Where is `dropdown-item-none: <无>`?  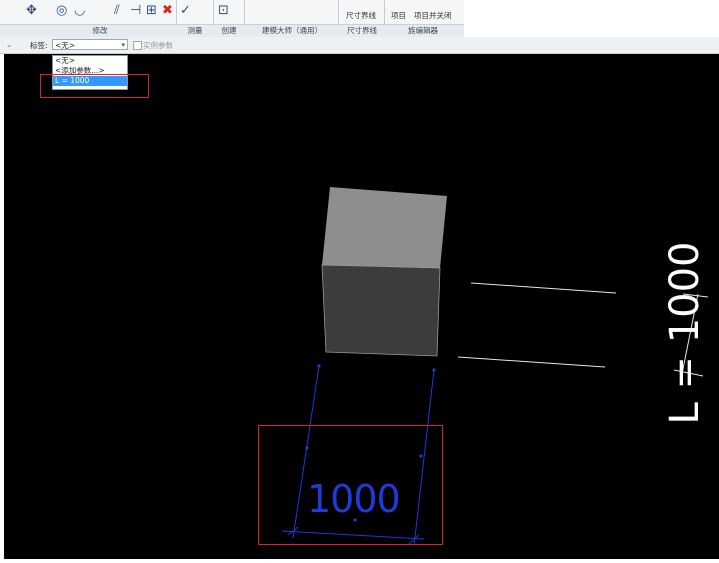
dropdown-item-none: <无> is located at coordinates (90, 61).